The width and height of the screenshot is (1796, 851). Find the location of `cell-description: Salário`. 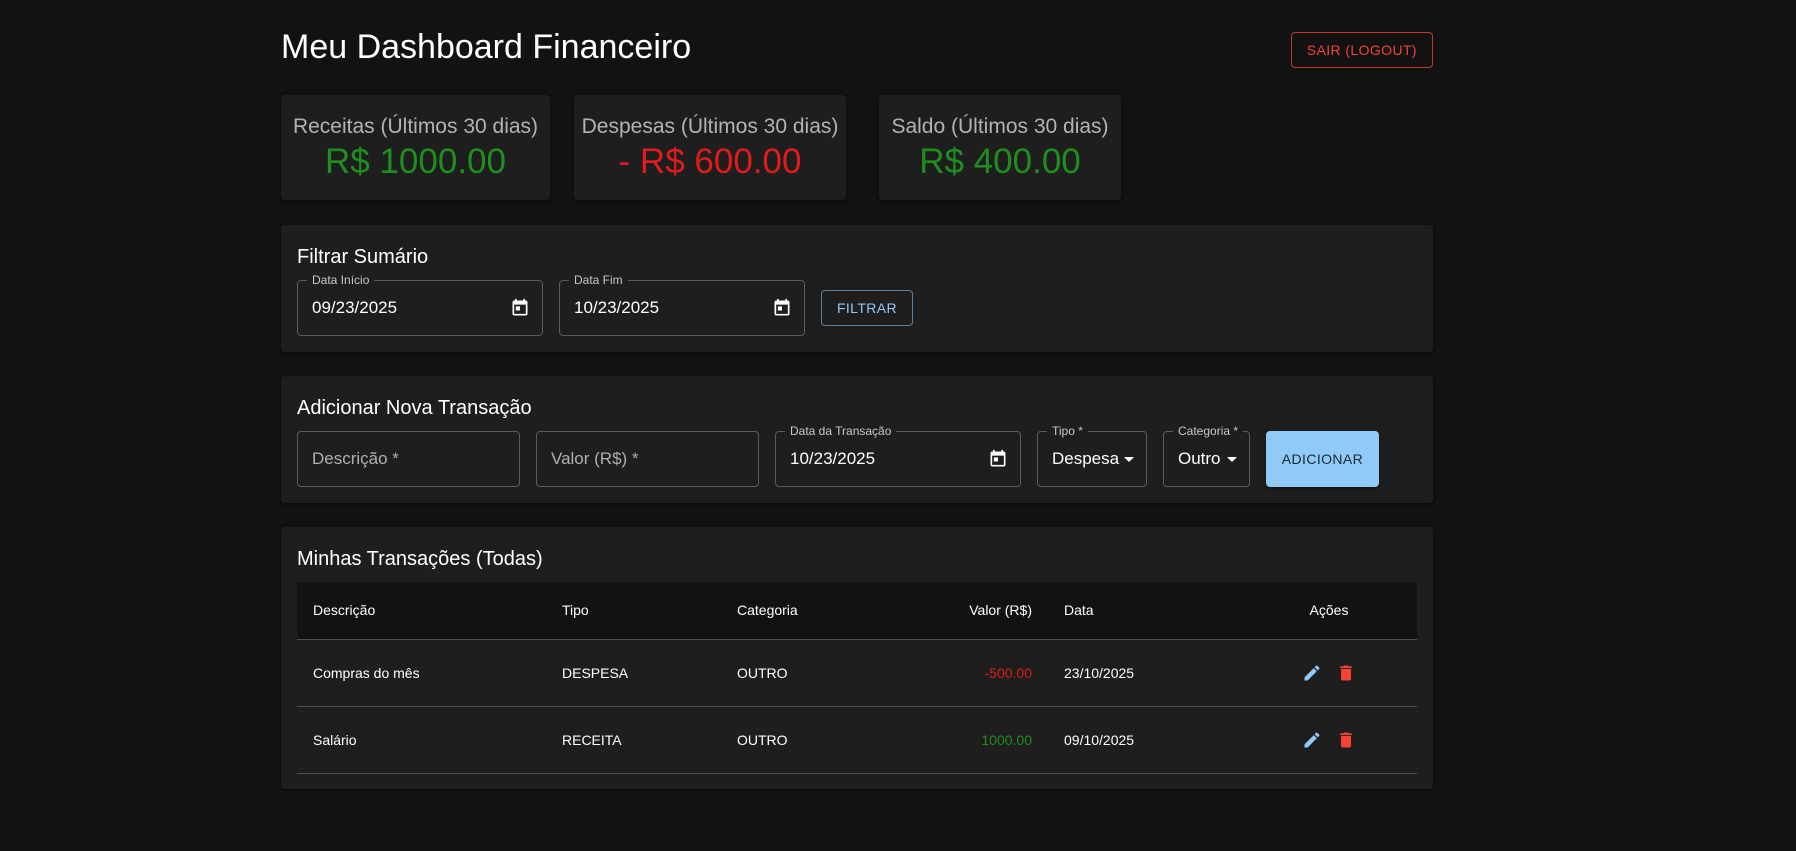

cell-description: Salário is located at coordinates (421, 740).